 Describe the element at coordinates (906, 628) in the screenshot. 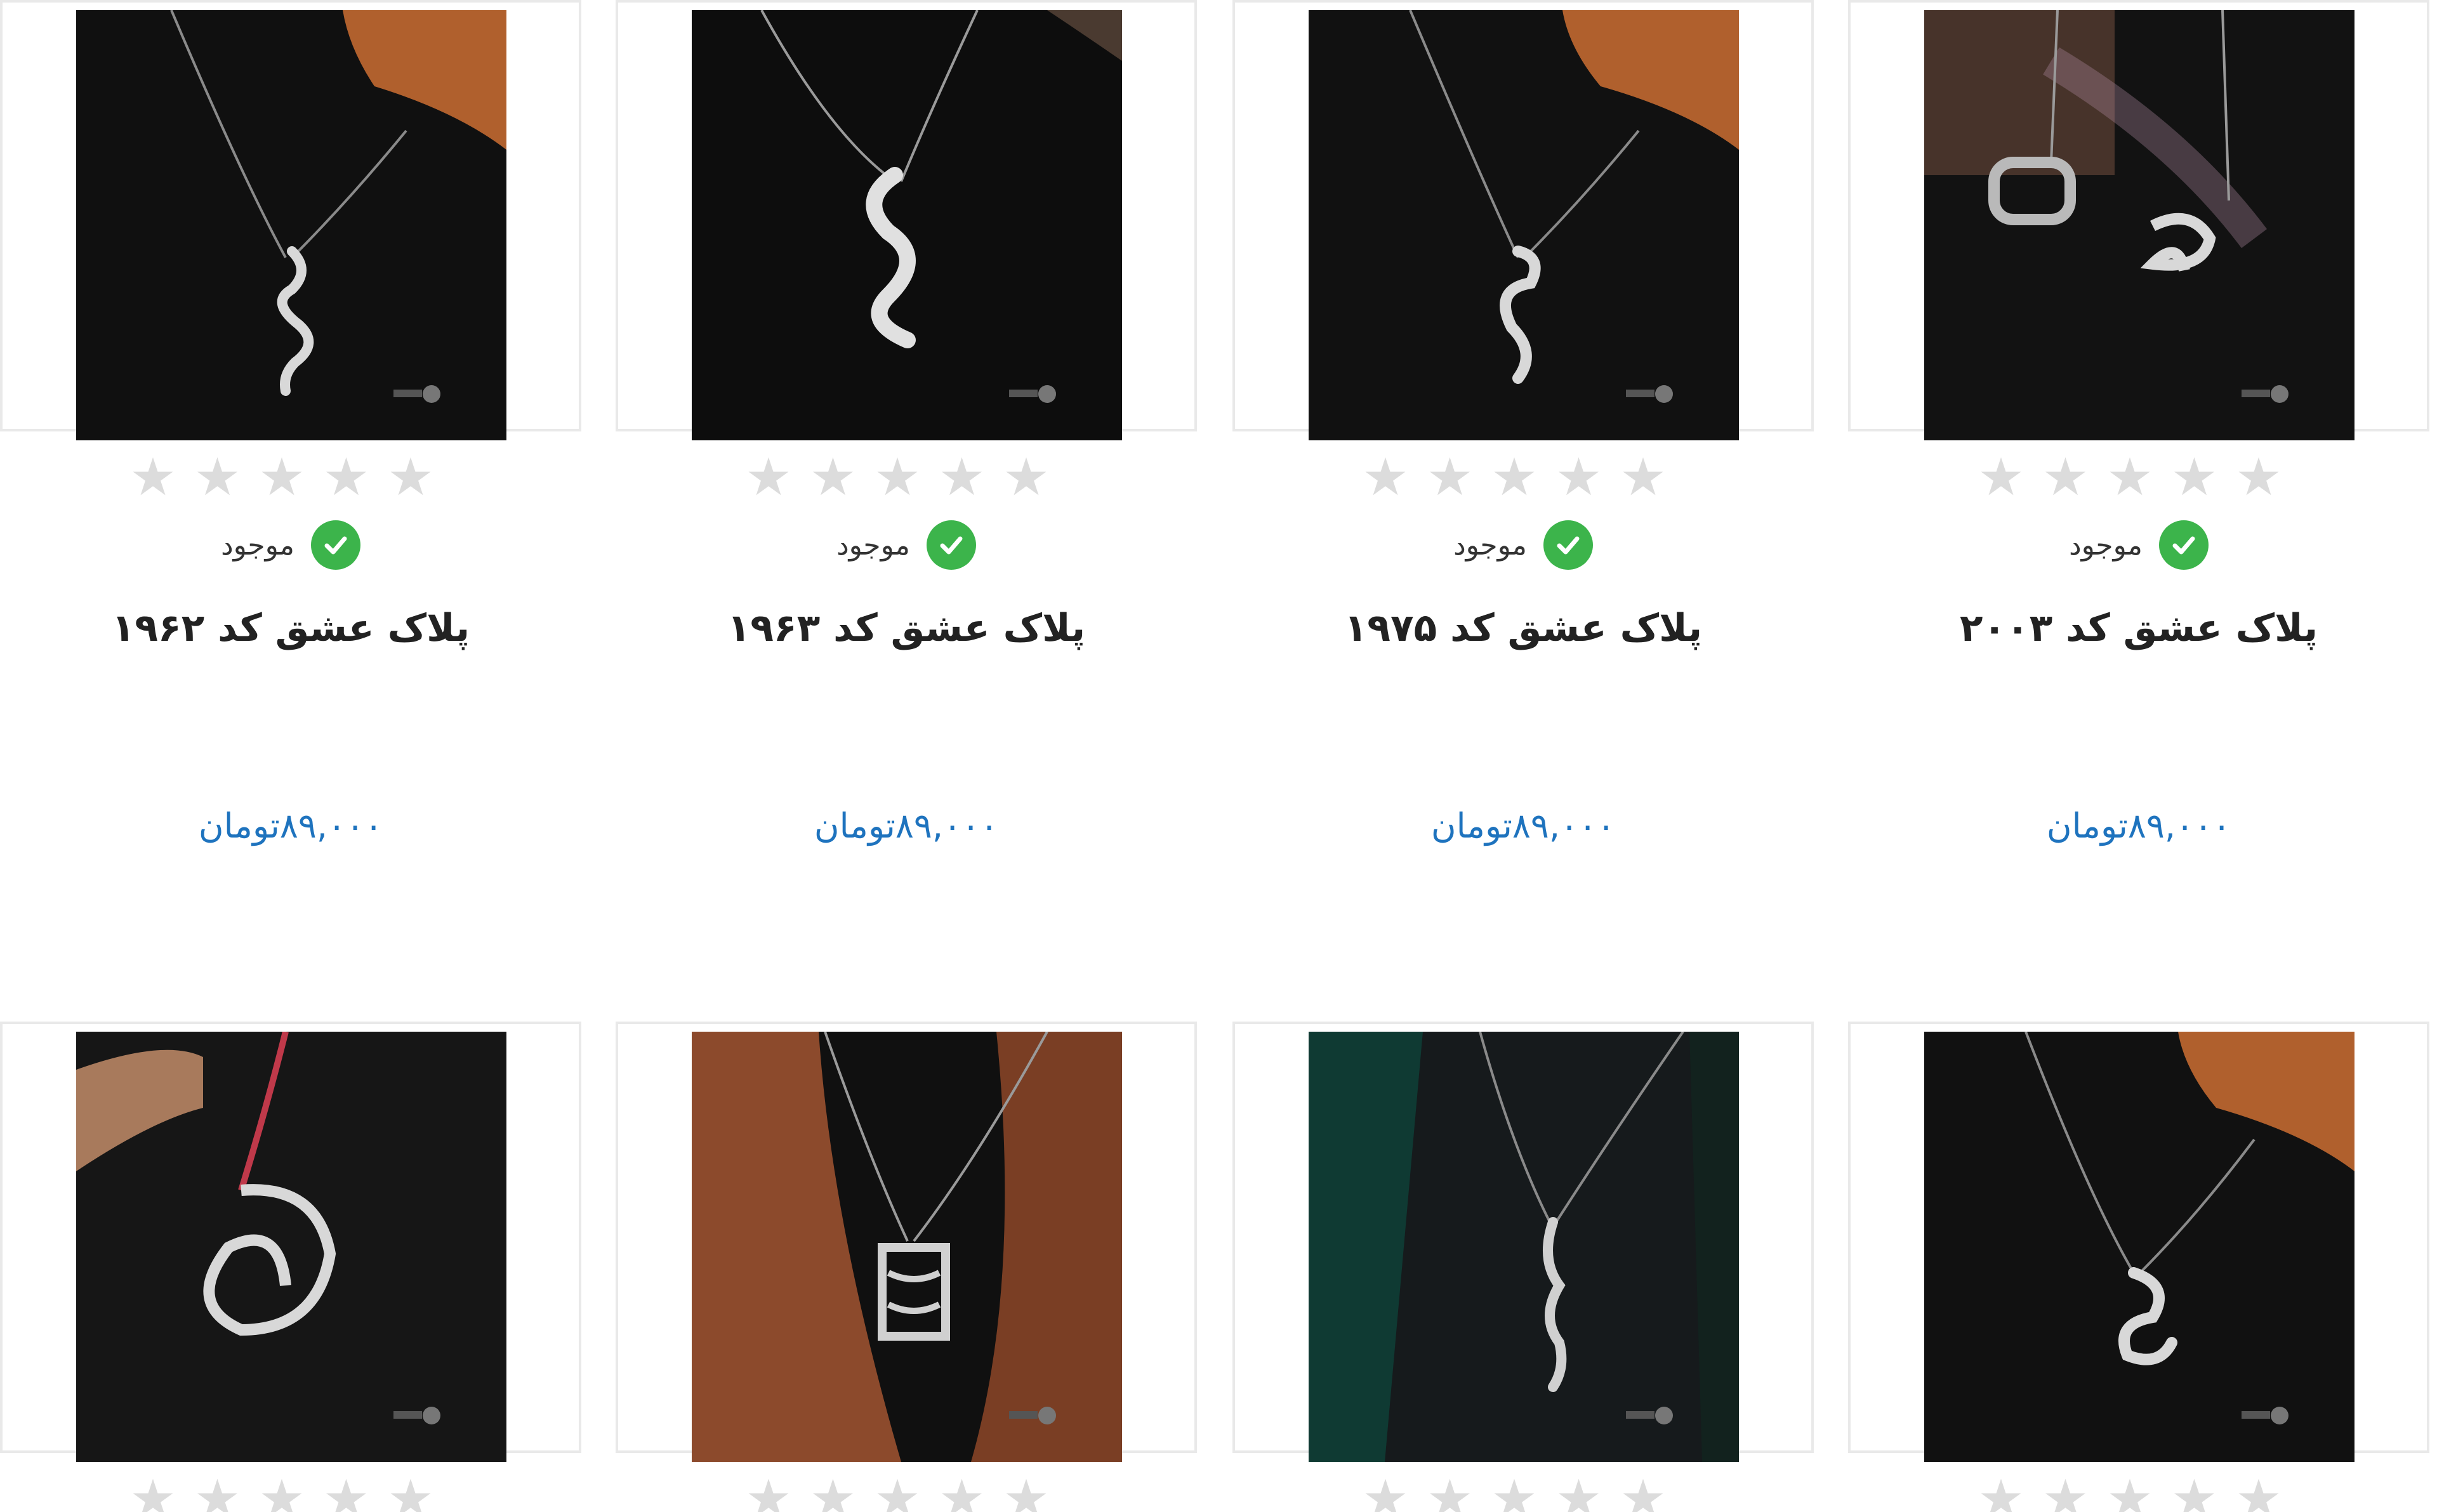

I see `product-title: پلاک عشق کد ۱۹۶۳` at that location.